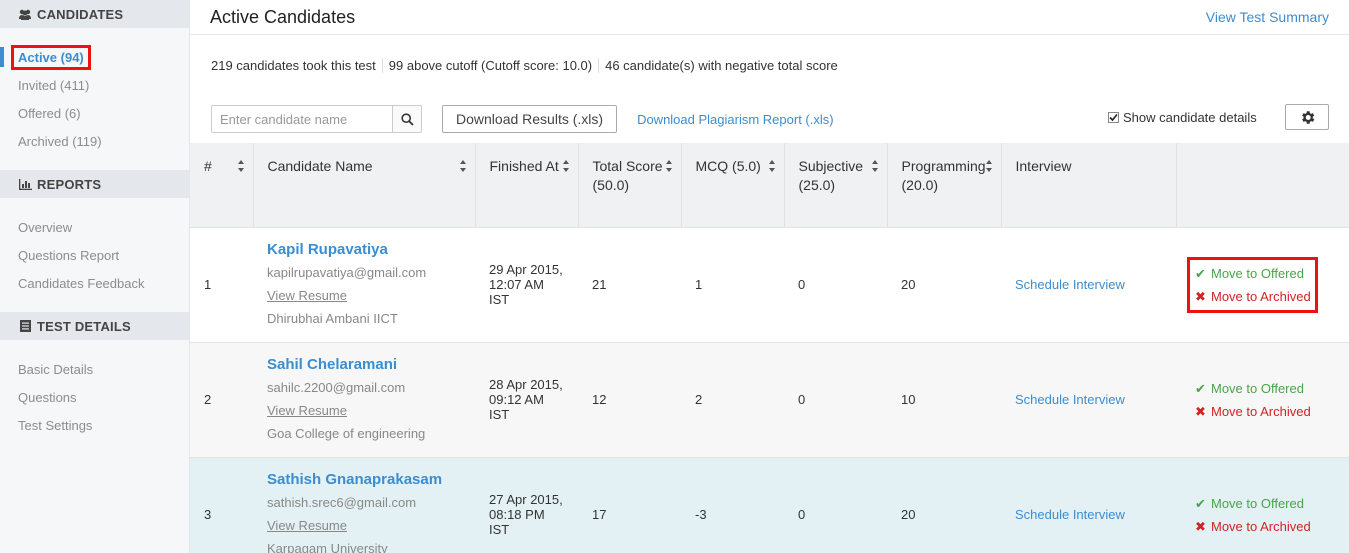 The height and width of the screenshot is (553, 1349). I want to click on sidebar-section-candidates: CANDIDATES, so click(94, 14).